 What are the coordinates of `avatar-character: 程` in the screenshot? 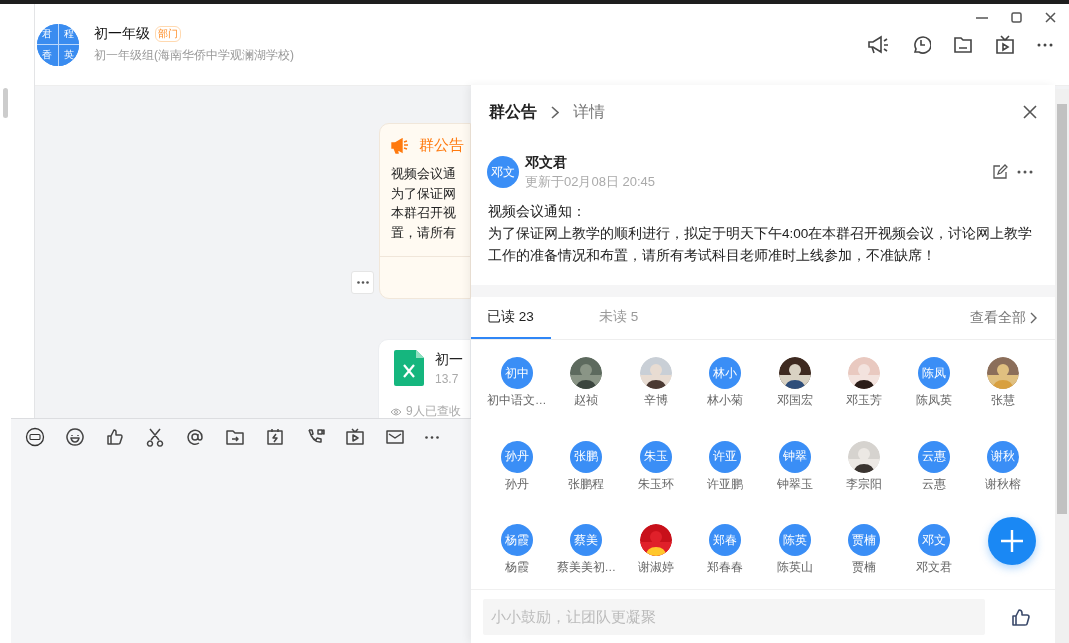 It's located at (68, 33).